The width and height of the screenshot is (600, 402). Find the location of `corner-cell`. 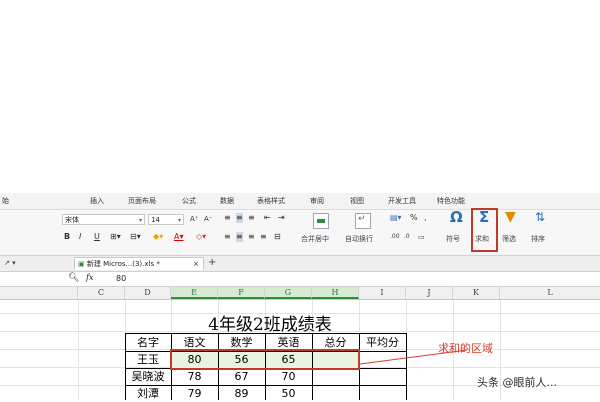

corner-cell is located at coordinates (39, 293).